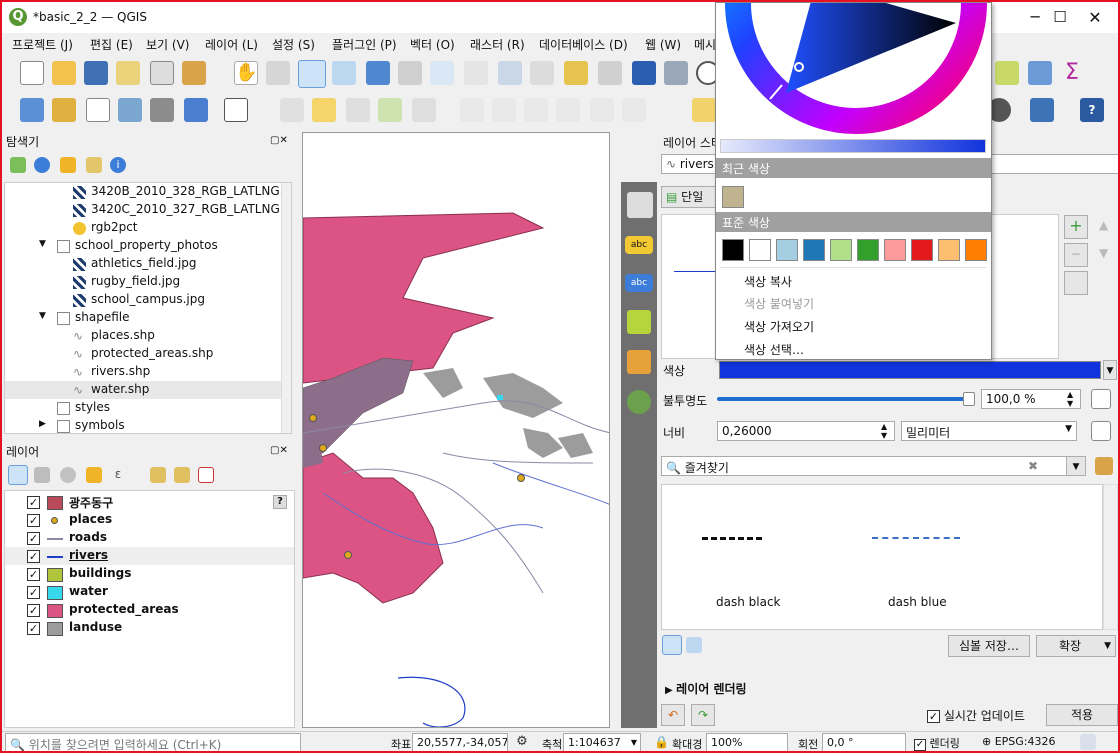  I want to click on messages-icon, so click(1088, 742).